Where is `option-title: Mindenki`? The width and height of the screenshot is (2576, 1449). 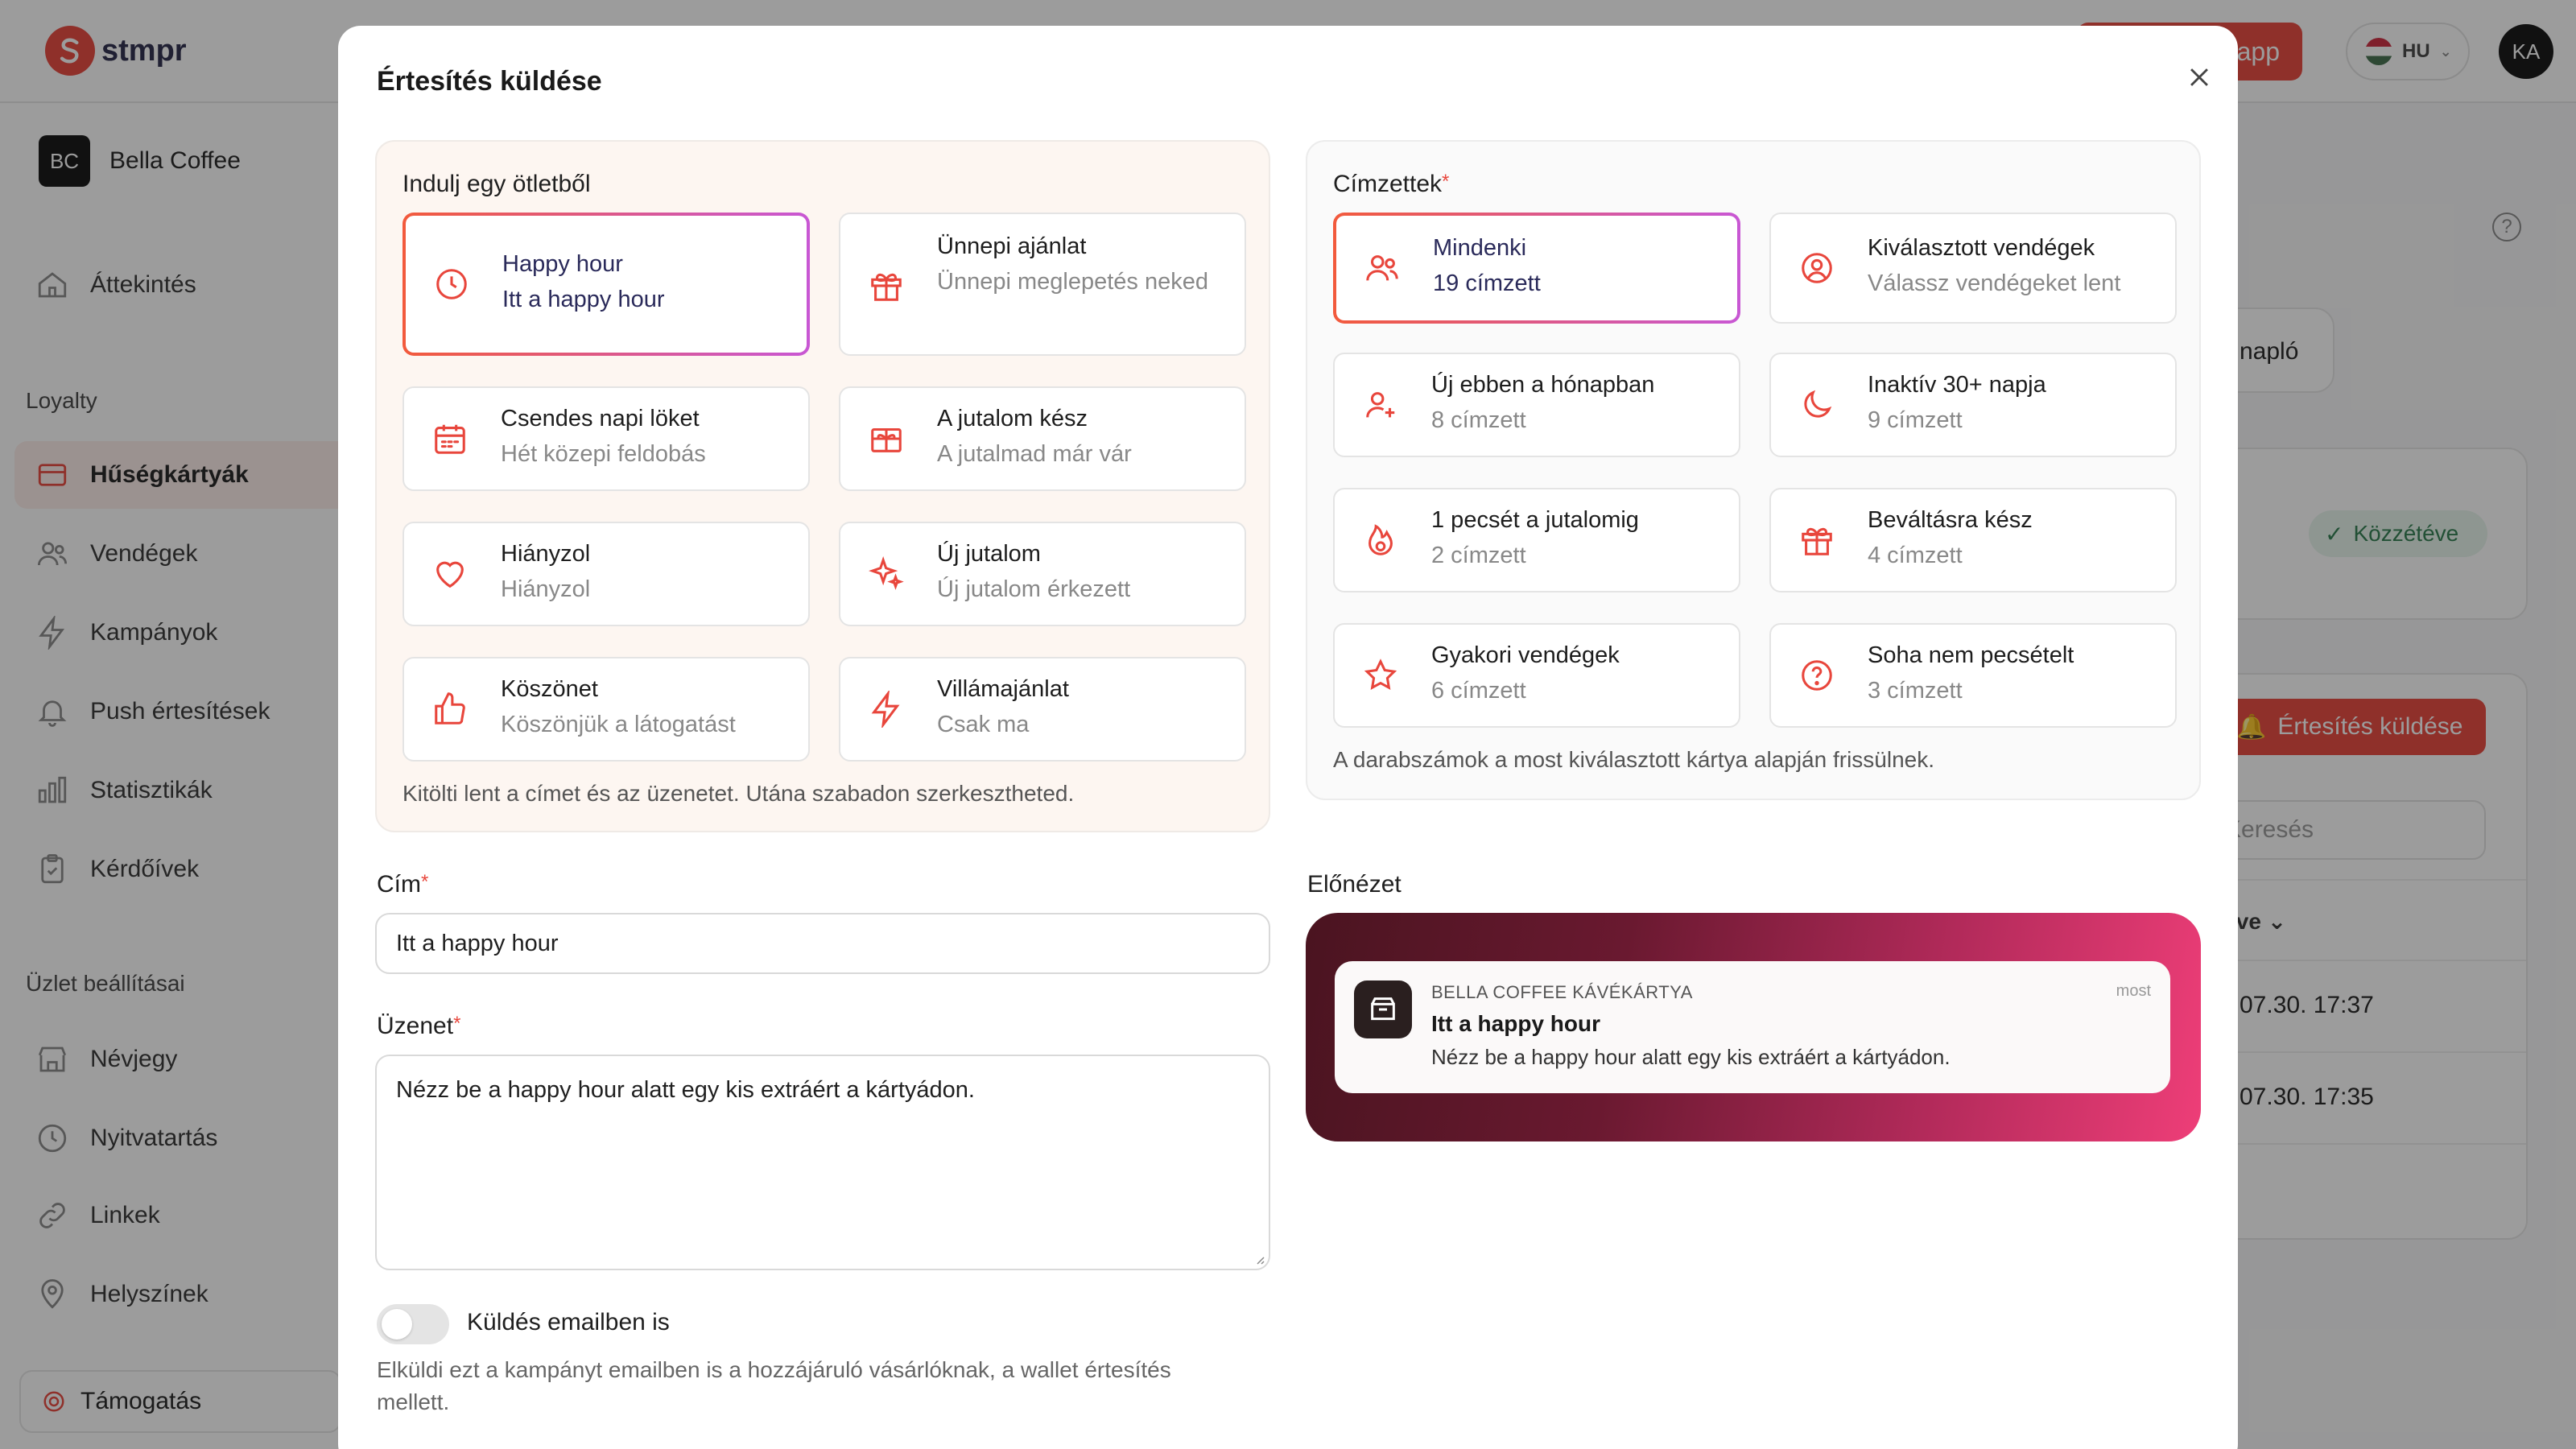 option-title: Mindenki is located at coordinates (1480, 248).